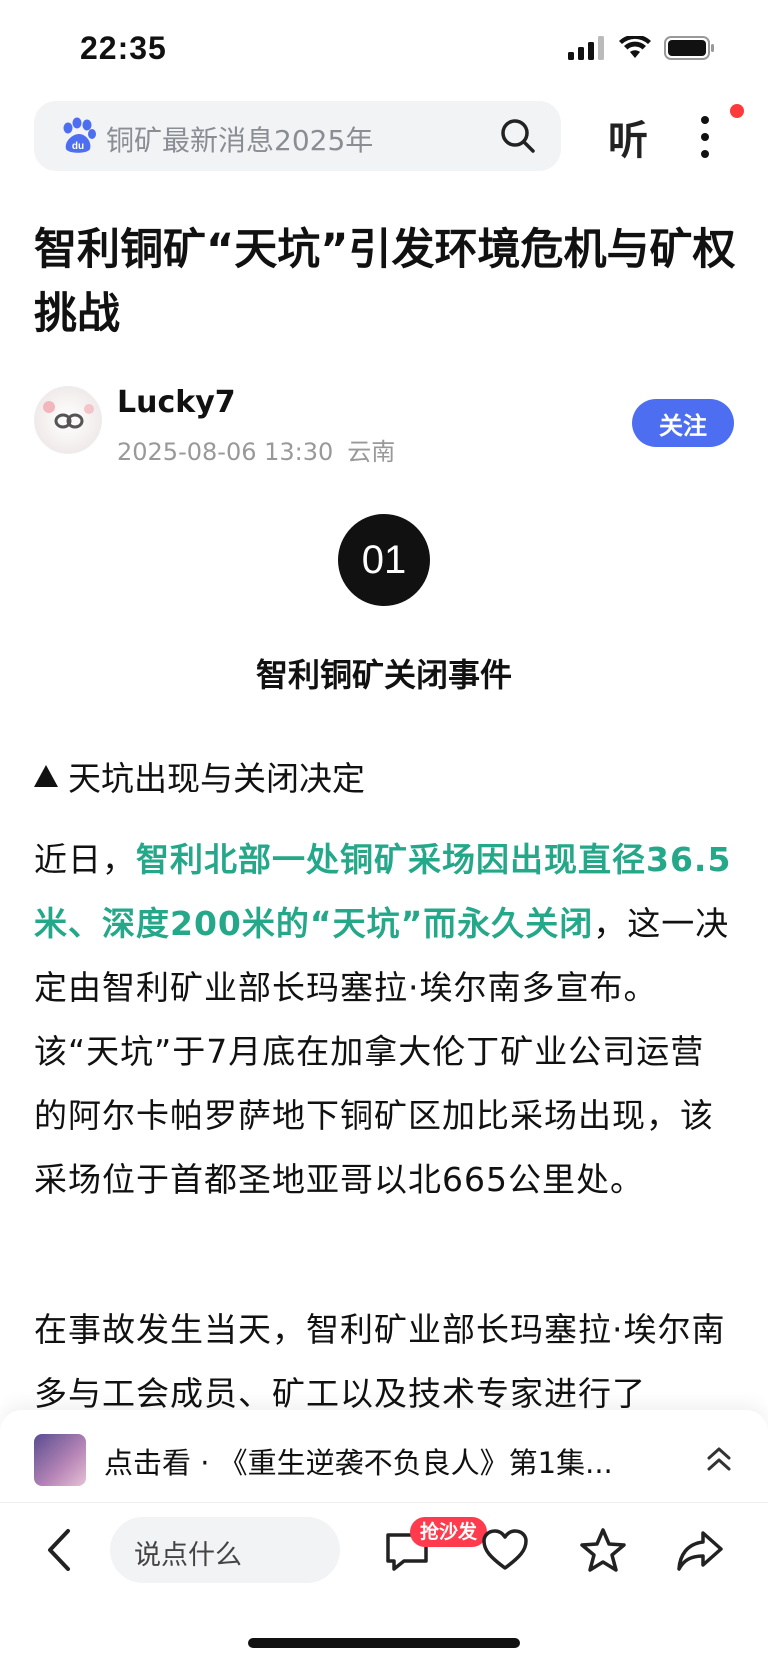  I want to click on favorite-star-icon, so click(603, 1550).